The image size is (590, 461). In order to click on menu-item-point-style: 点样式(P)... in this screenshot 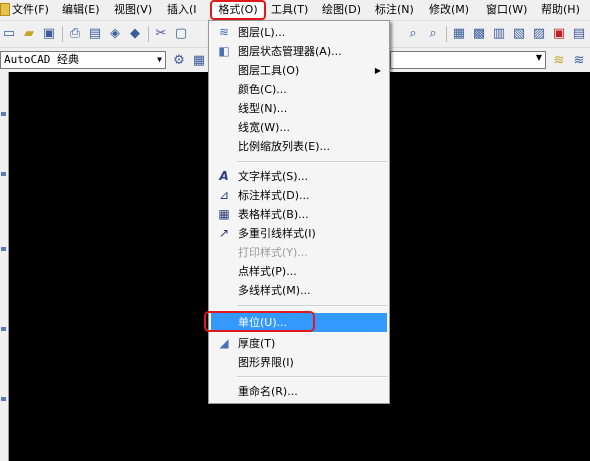, I will do `click(299, 271)`.